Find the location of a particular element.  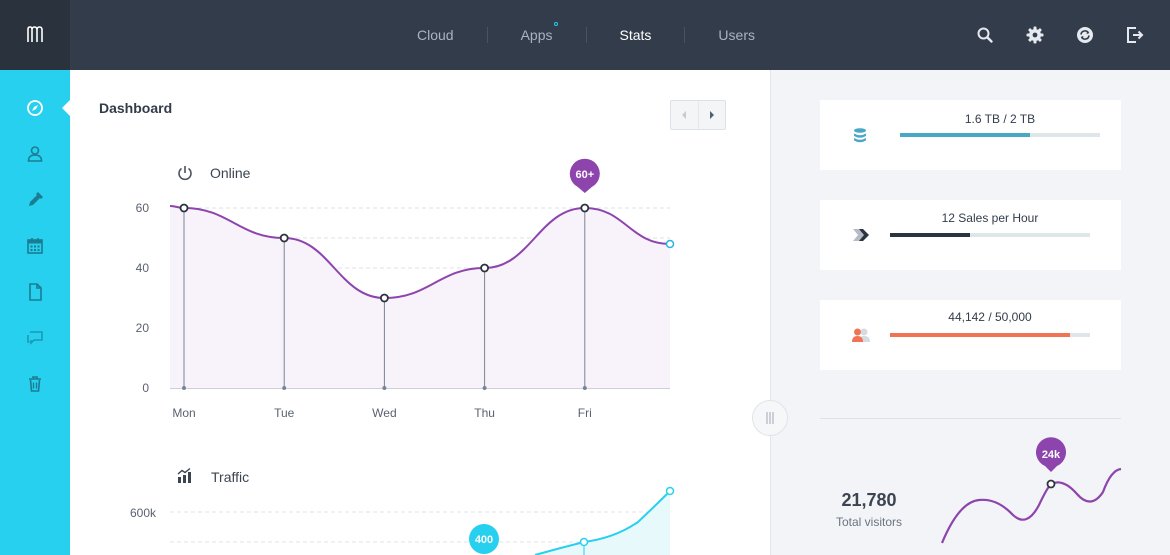

sales-card: 12 Sales per Hour is located at coordinates (970, 235).